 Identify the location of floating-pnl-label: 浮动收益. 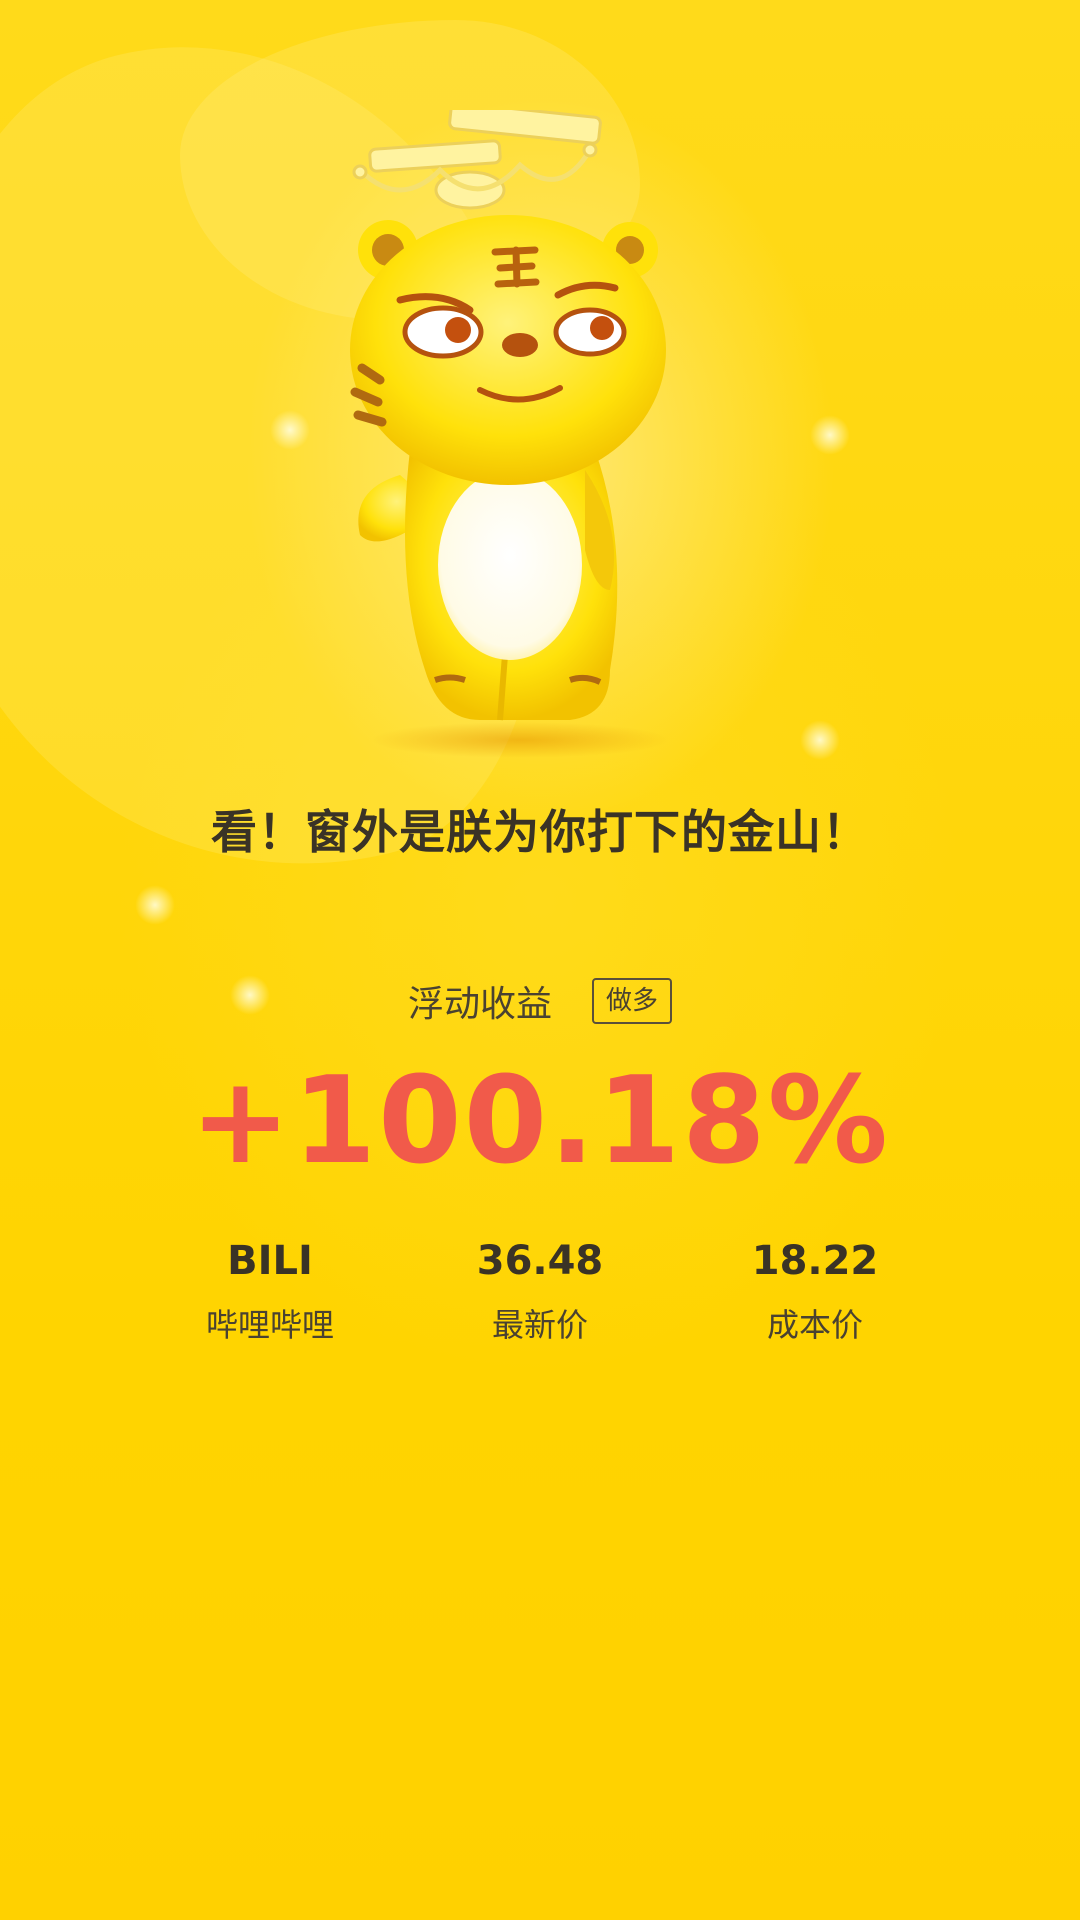
(479, 1004).